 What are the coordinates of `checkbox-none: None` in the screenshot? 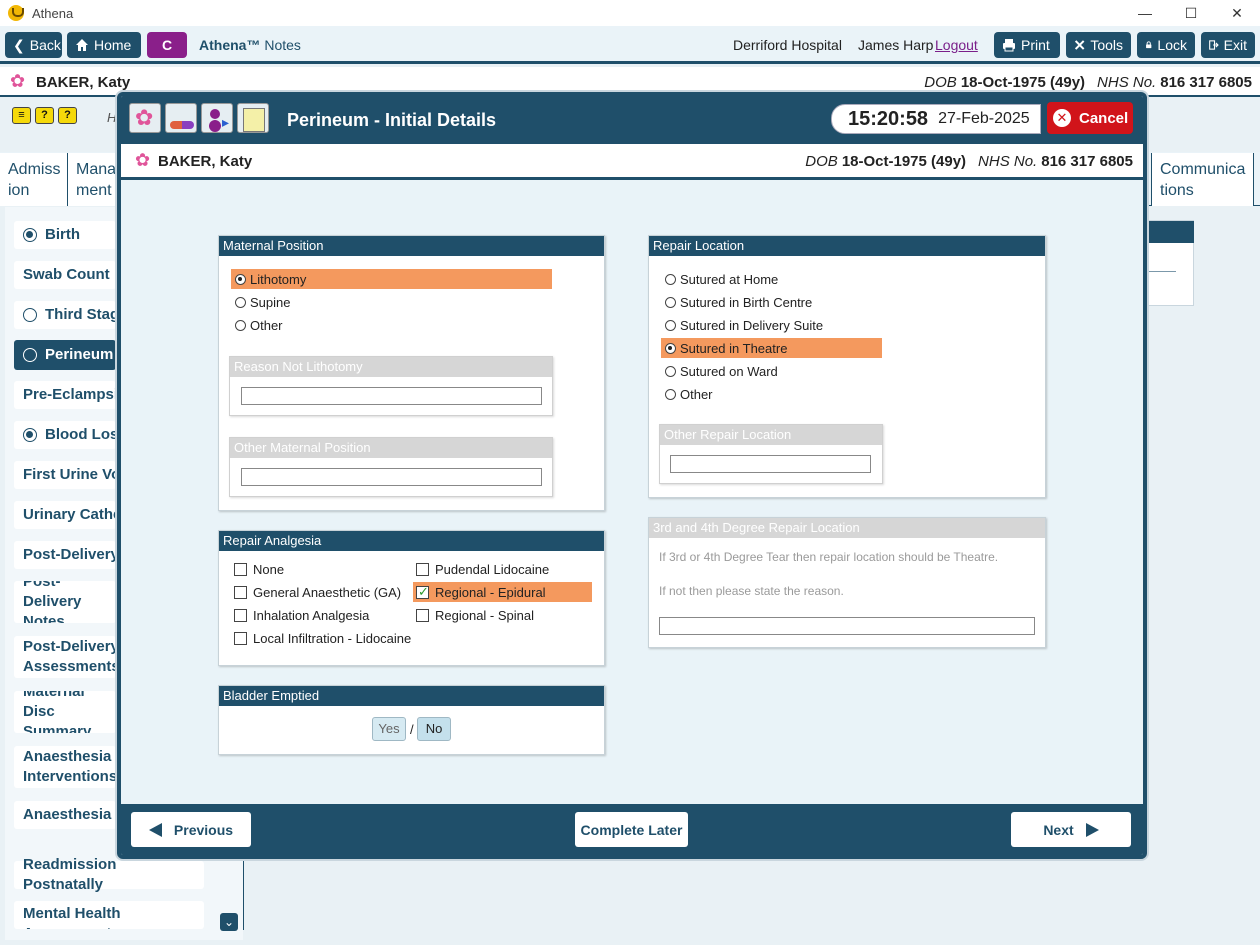 It's located at (323, 569).